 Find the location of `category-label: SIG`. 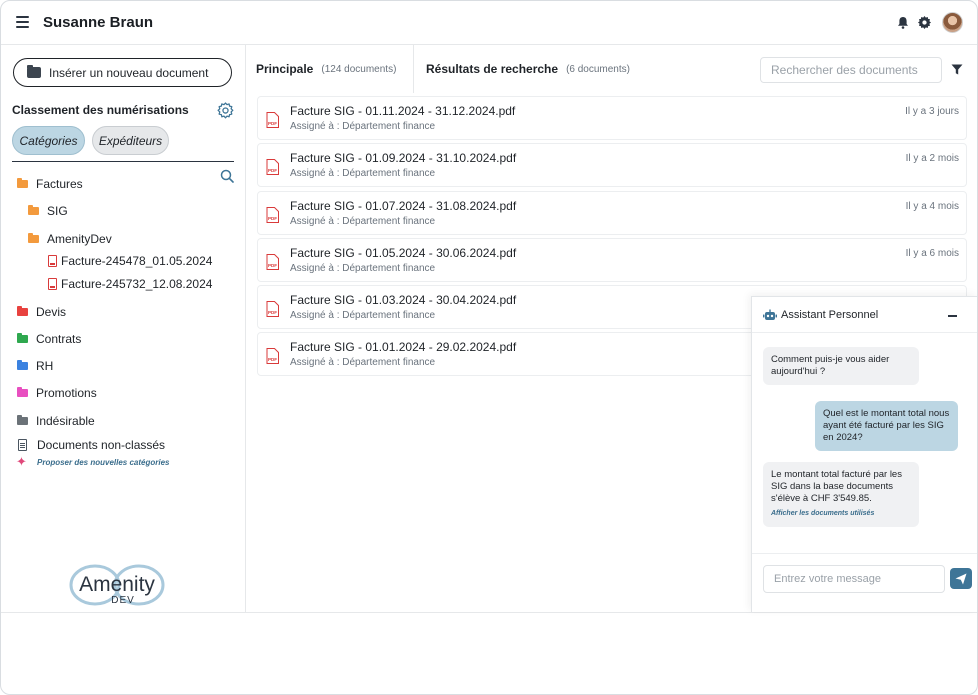

category-label: SIG is located at coordinates (57, 211).